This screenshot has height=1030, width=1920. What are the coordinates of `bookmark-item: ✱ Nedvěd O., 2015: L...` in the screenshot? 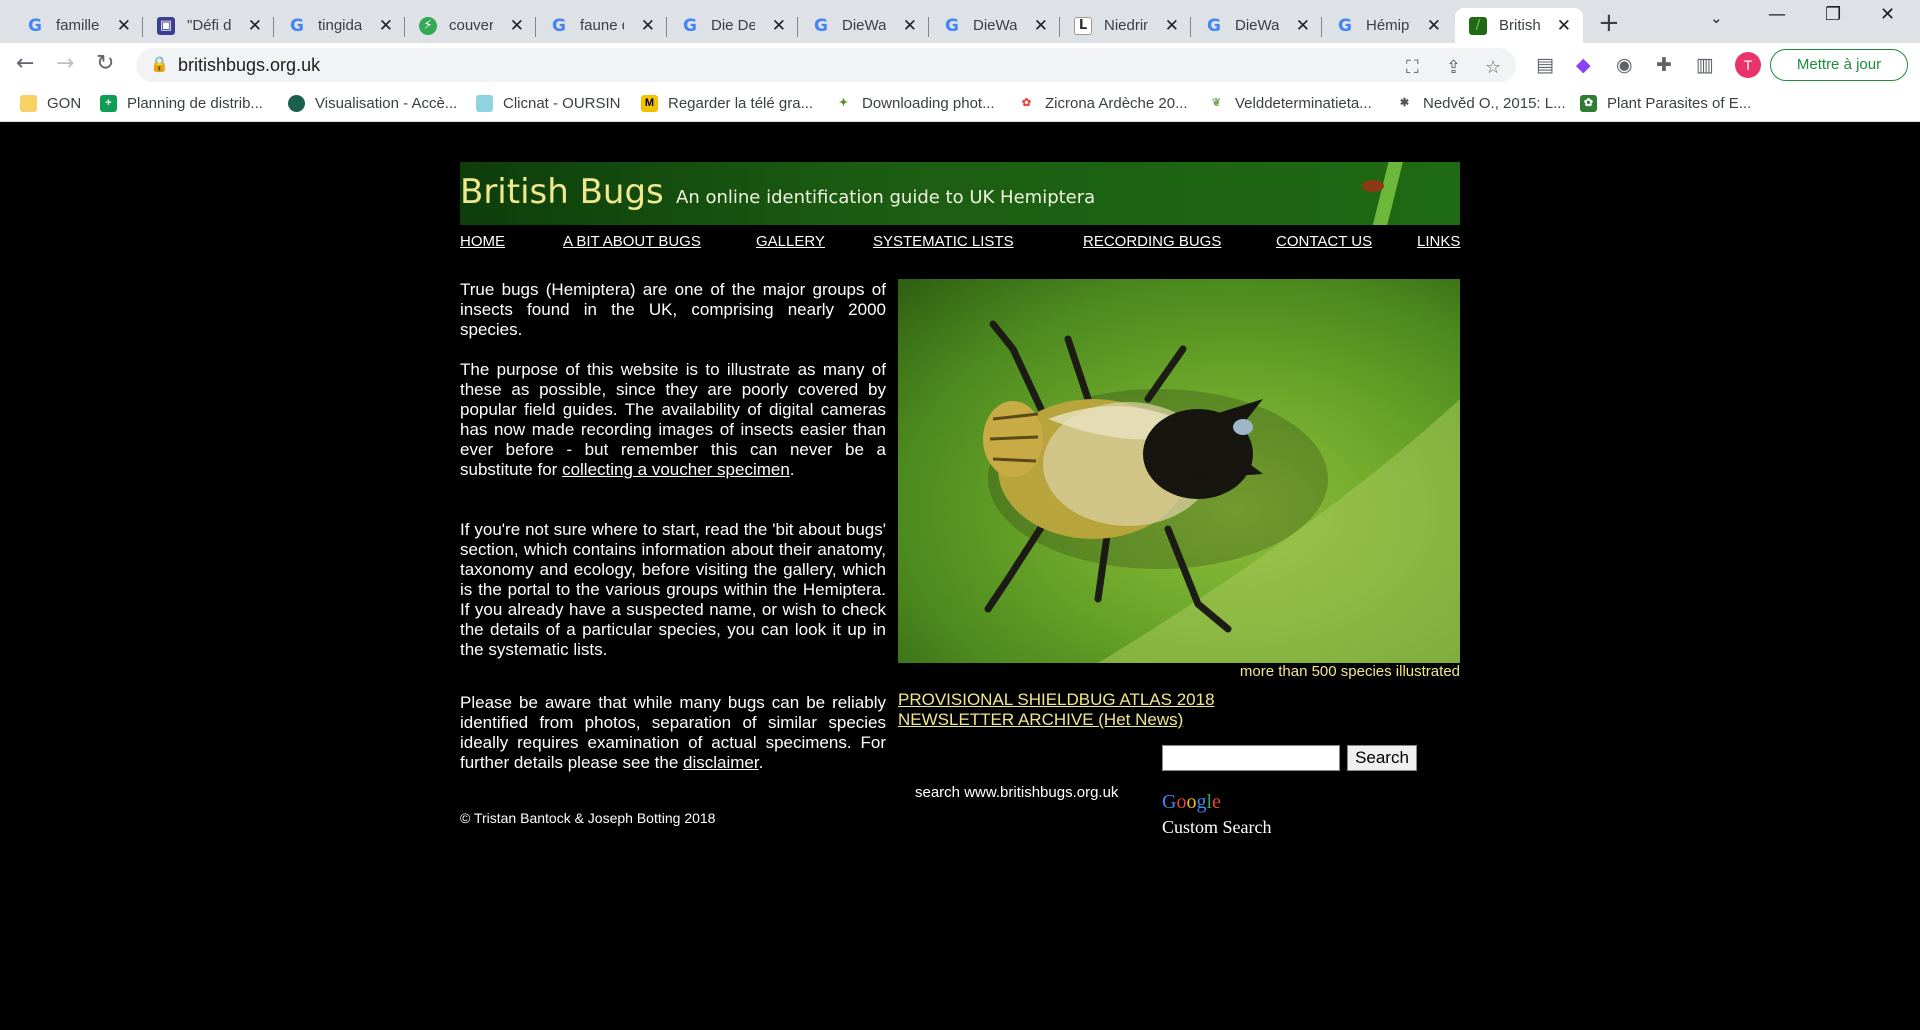 It's located at (1481, 103).